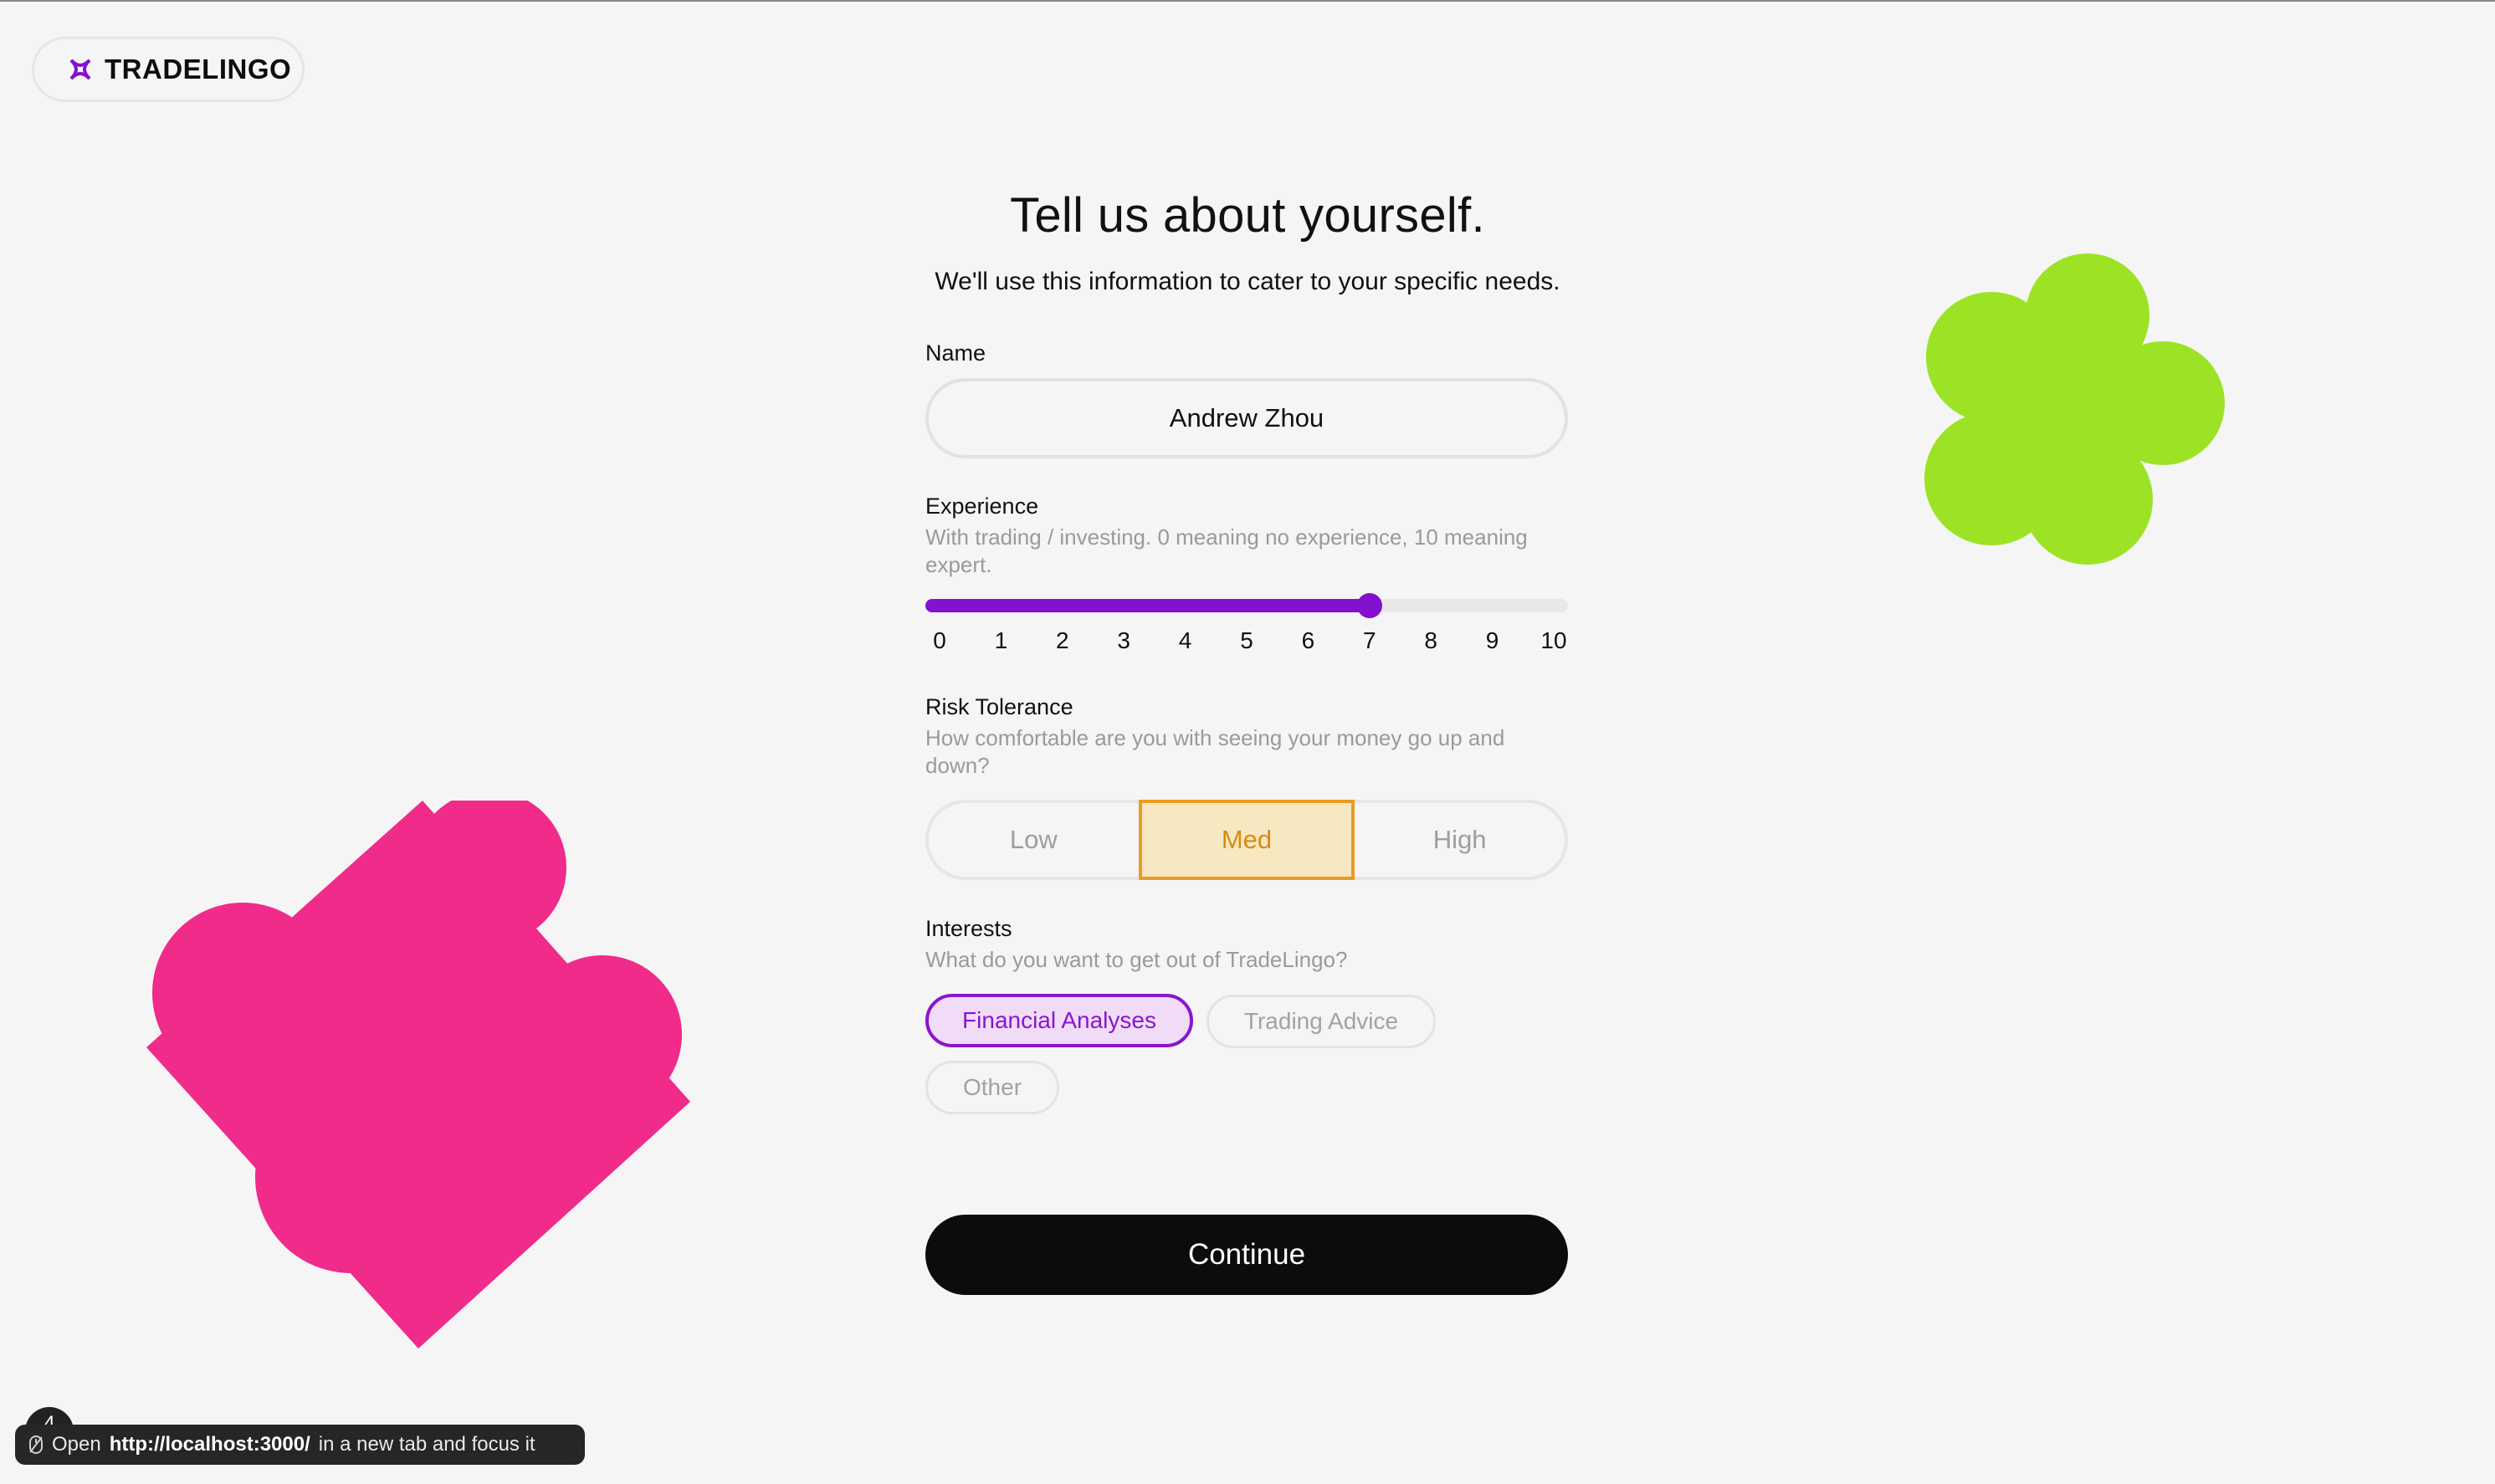 Image resolution: width=2495 pixels, height=1484 pixels. I want to click on toast-prefix: Open, so click(76, 1444).